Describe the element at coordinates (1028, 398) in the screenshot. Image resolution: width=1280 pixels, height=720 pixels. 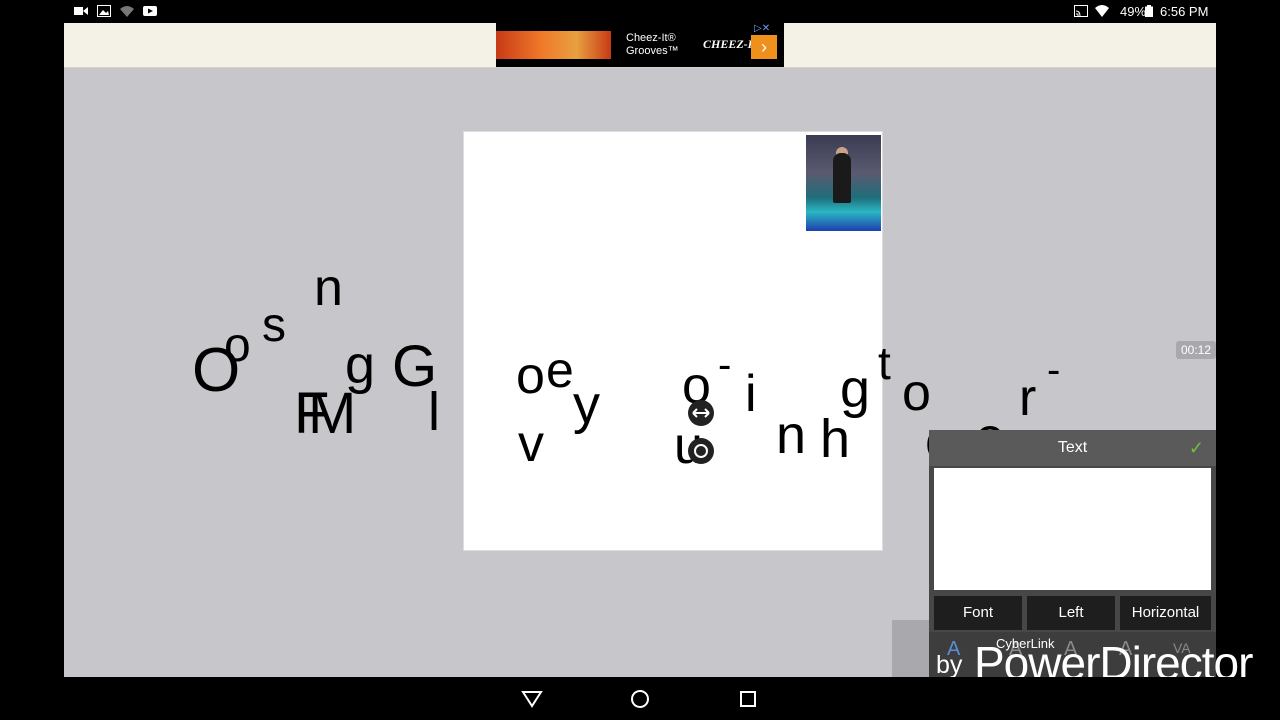
I see `animated-letter: r` at that location.